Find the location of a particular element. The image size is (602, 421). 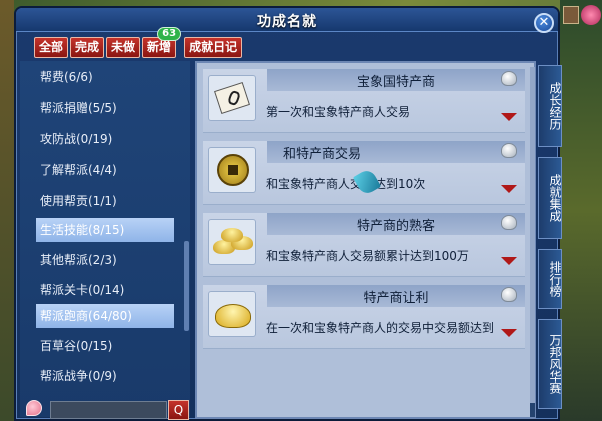

filter-tabs: 全部 完成 未做 新增 63 成就日记 is located at coordinates (138, 42).